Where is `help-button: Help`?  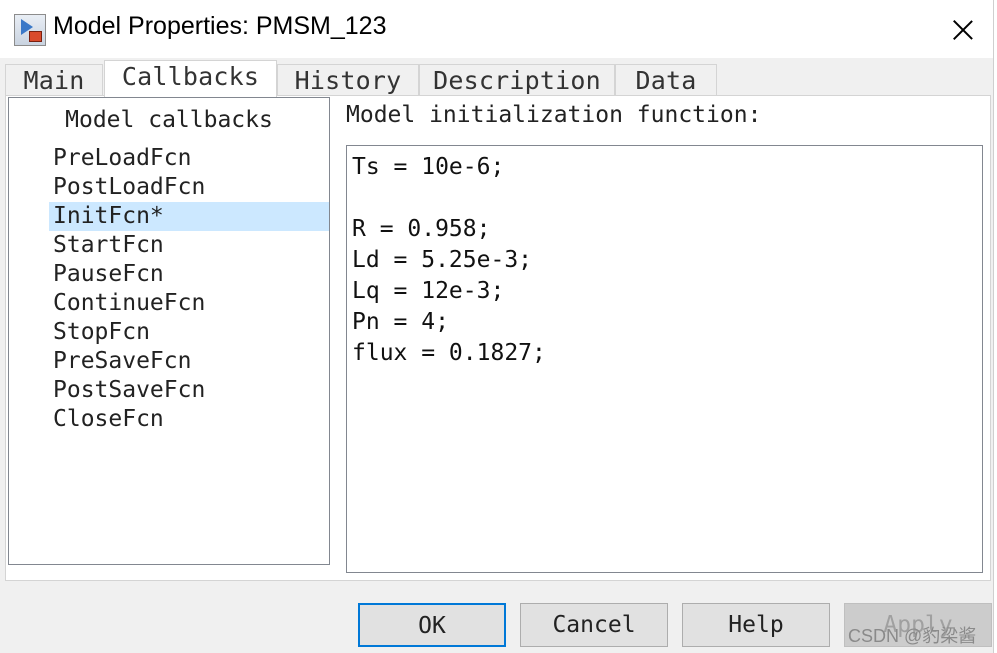
help-button: Help is located at coordinates (756, 625).